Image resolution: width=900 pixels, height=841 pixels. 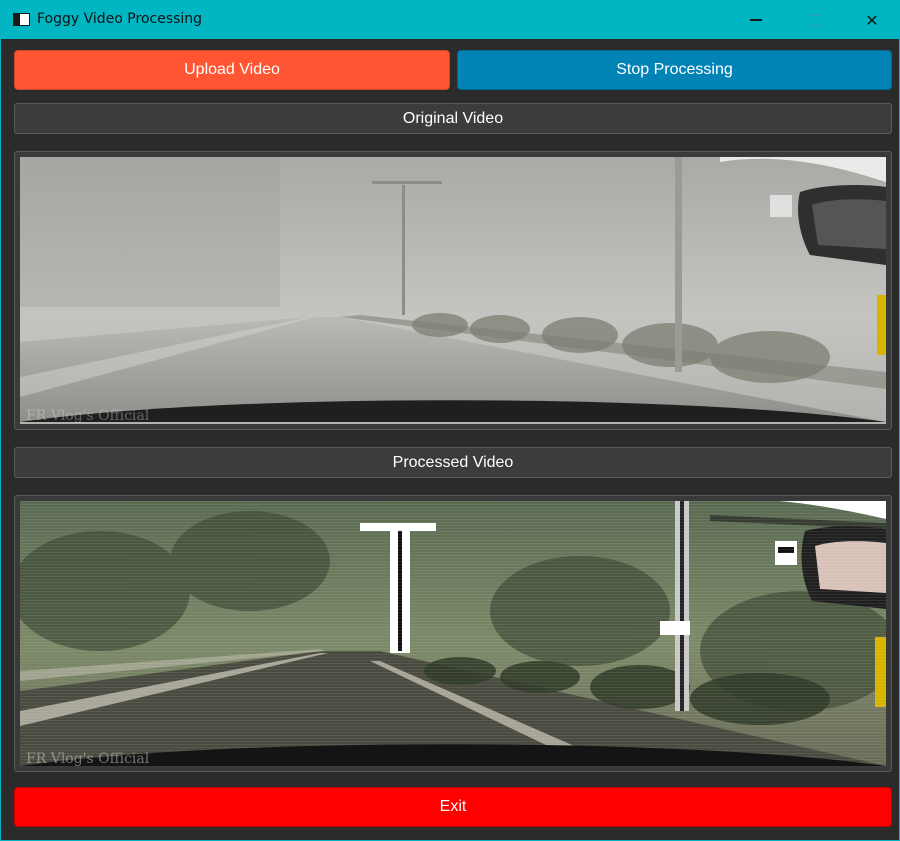 What do you see at coordinates (232, 70) in the screenshot?
I see `upload-video-button: Upload Video` at bounding box center [232, 70].